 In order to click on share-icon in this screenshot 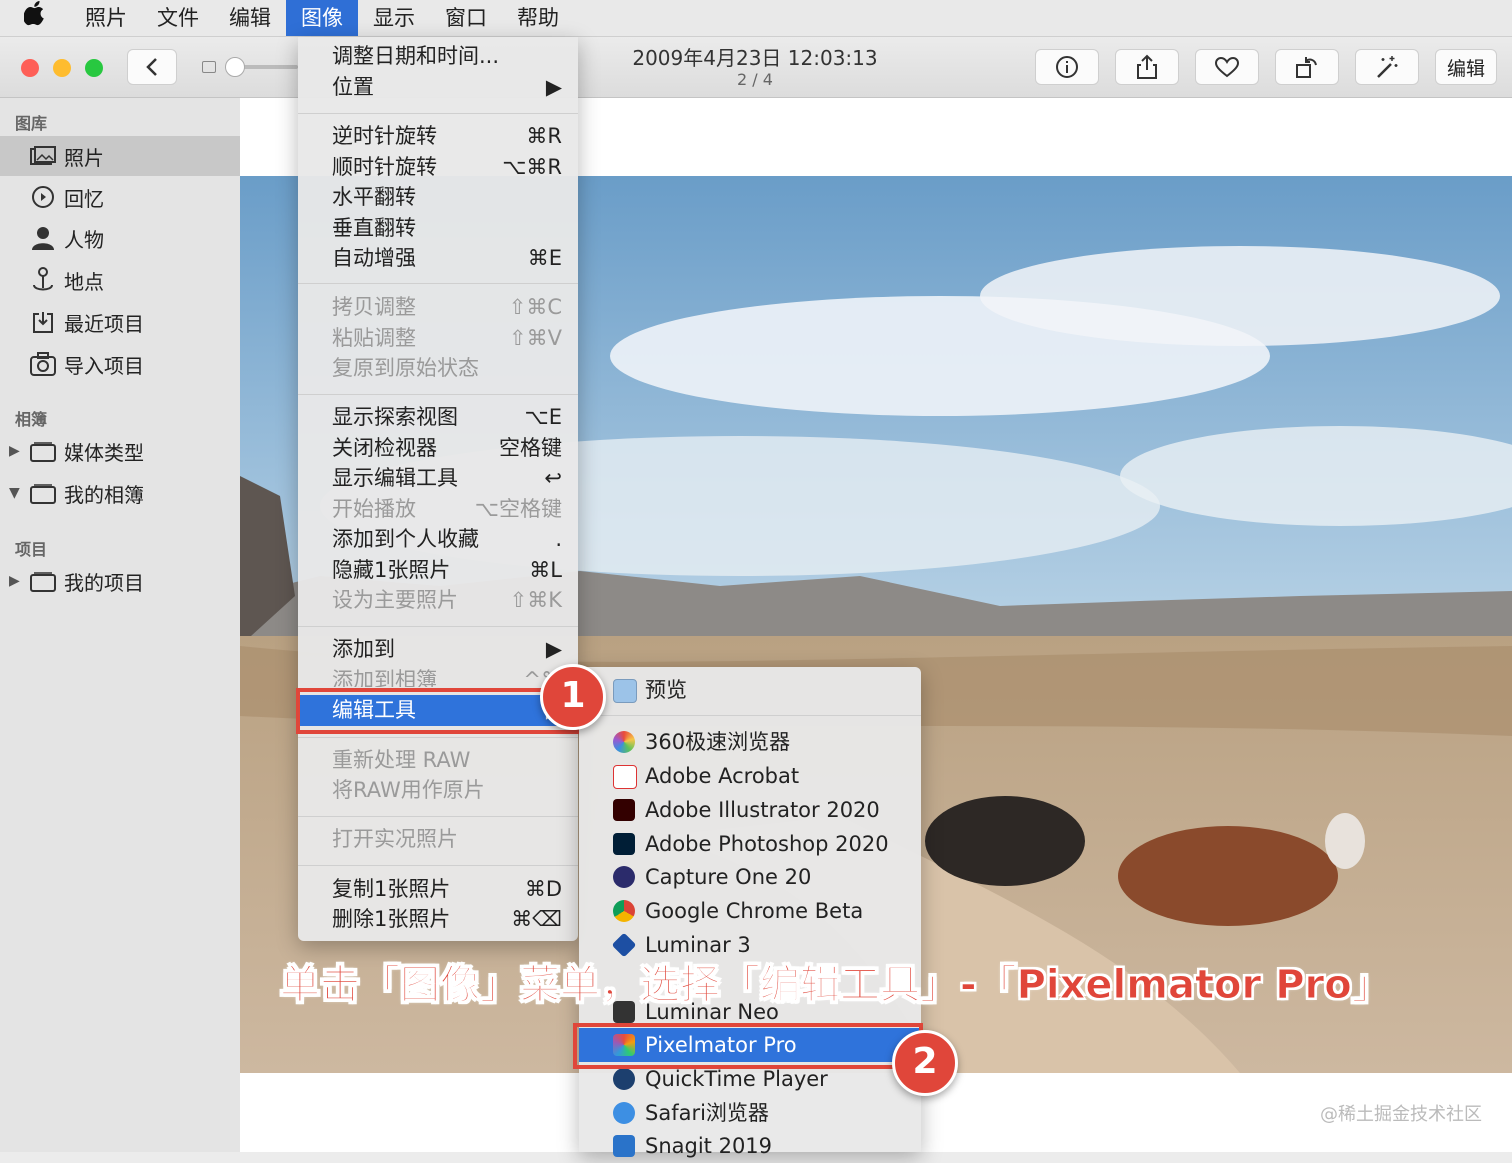, I will do `click(1147, 66)`.